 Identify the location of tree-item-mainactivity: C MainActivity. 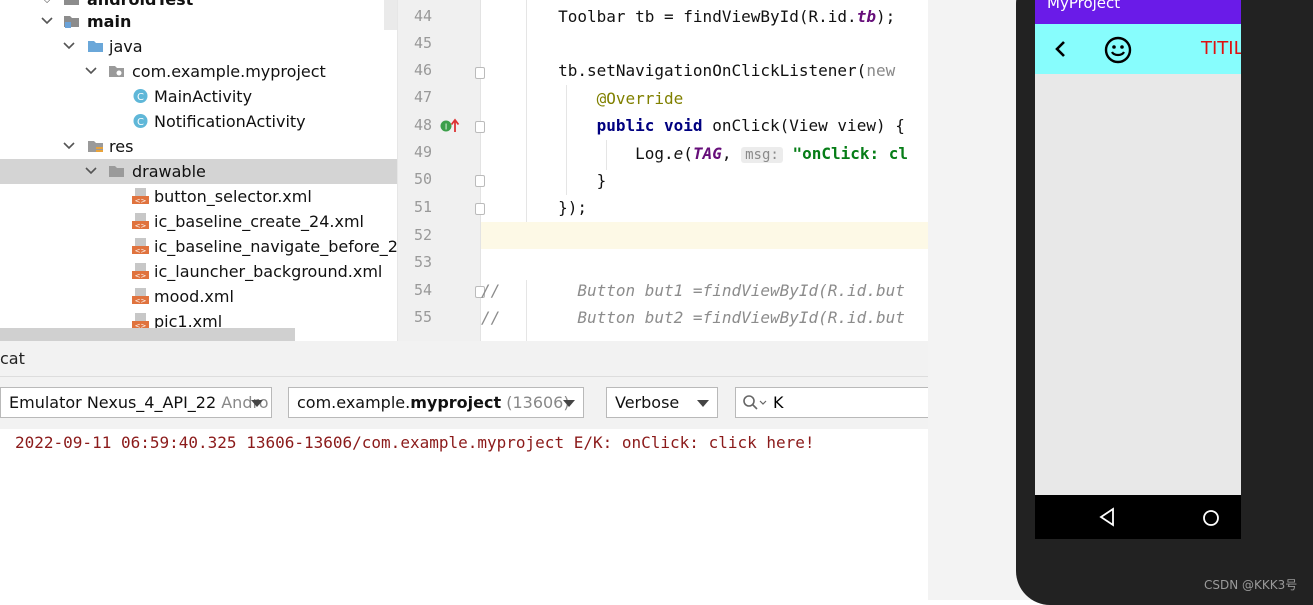
(198, 96).